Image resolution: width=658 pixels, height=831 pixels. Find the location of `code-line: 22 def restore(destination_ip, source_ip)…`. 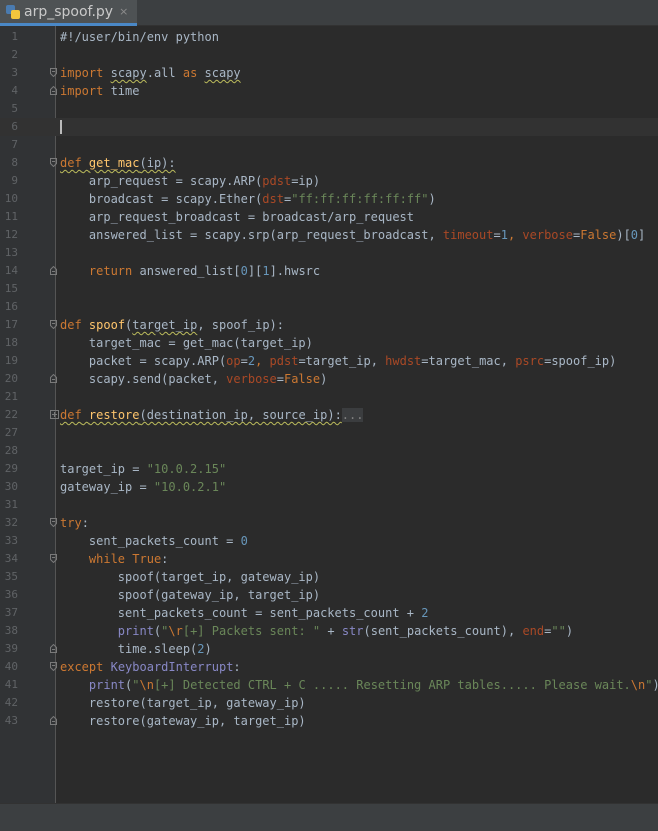

code-line: 22 def restore(destination_ip, source_ip)… is located at coordinates (329, 415).